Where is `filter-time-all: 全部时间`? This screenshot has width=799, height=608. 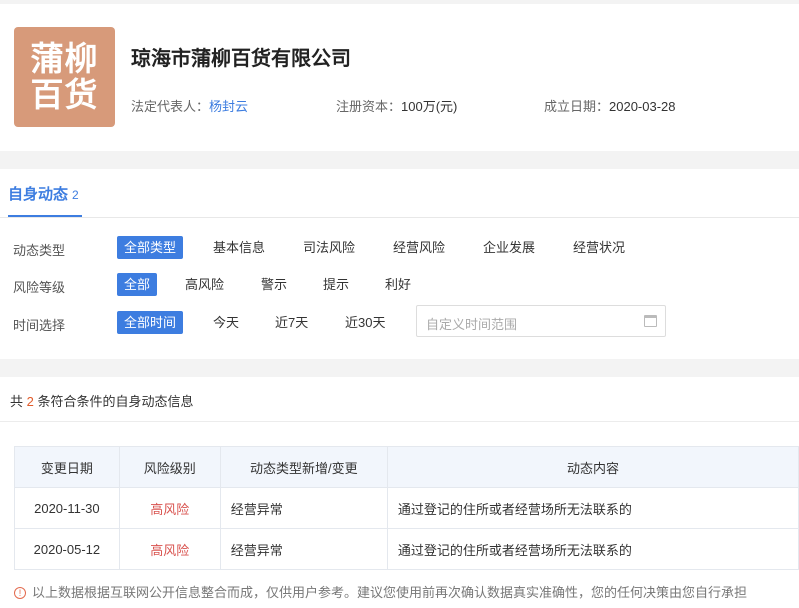 filter-time-all: 全部时间 is located at coordinates (150, 322).